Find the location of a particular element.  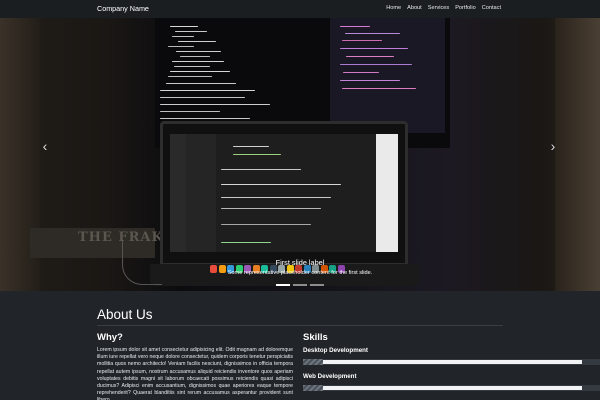

brand-link: Company Name is located at coordinates (123, 8).